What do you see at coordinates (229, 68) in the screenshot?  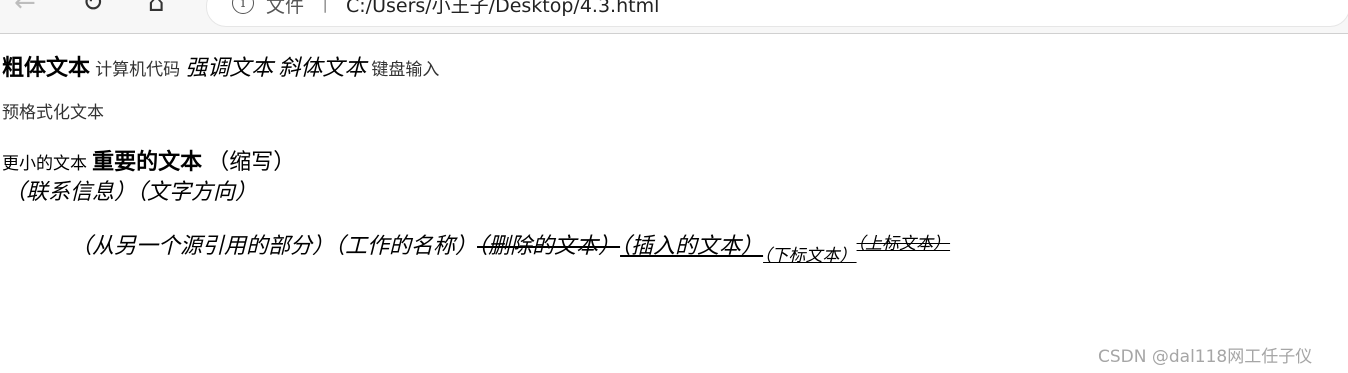 I see `emphasized-text: 强调文本` at bounding box center [229, 68].